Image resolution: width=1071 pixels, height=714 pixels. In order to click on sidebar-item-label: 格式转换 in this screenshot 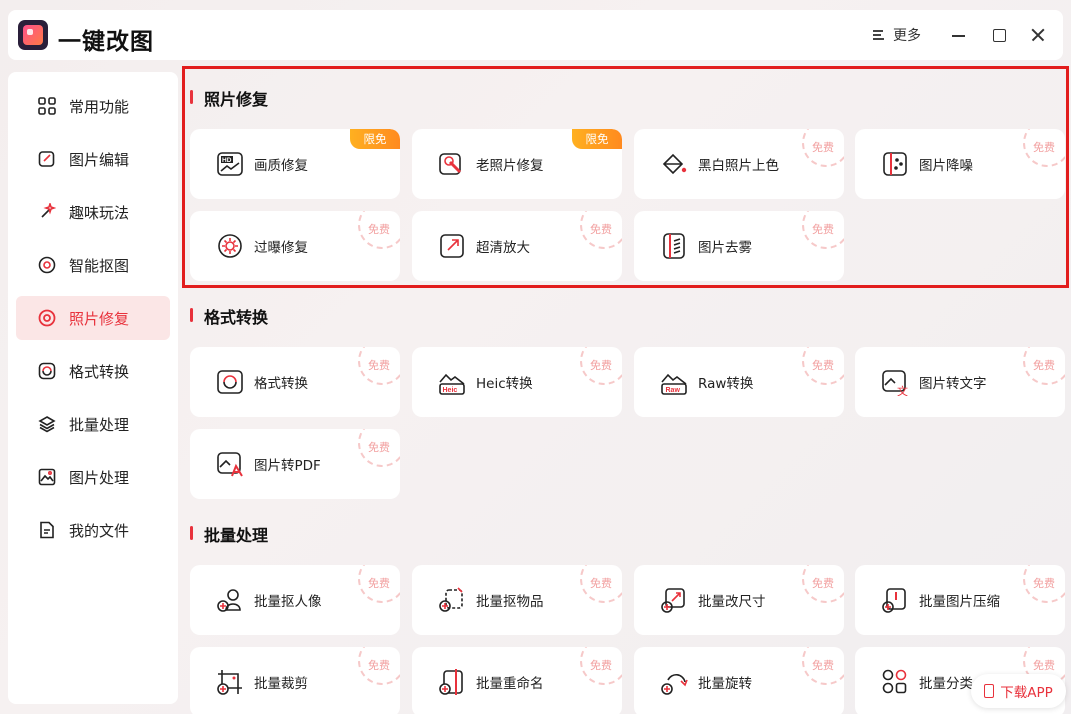, I will do `click(99, 371)`.